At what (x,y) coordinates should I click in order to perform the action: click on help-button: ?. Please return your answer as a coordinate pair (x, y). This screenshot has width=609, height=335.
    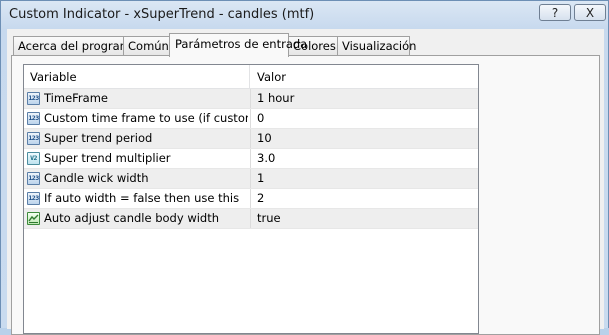
    Looking at the image, I should click on (555, 12).